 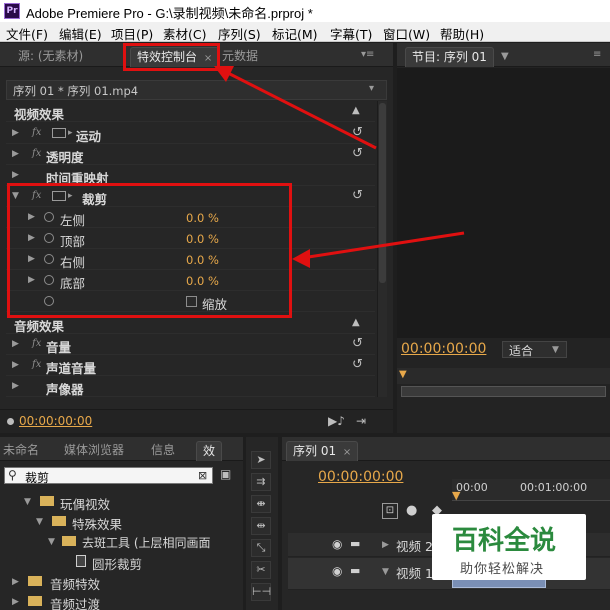 I want to click on menu-title: 字幕(T), so click(x=351, y=33).